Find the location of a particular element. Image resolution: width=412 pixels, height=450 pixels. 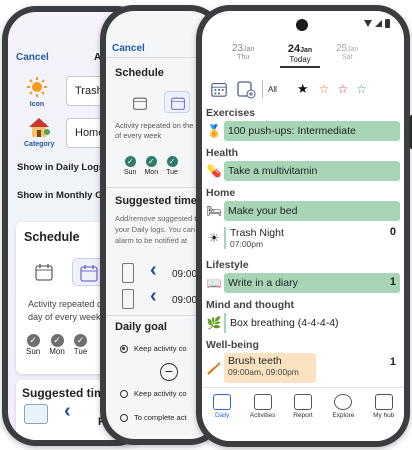

filter-all: All is located at coordinates (272, 89).